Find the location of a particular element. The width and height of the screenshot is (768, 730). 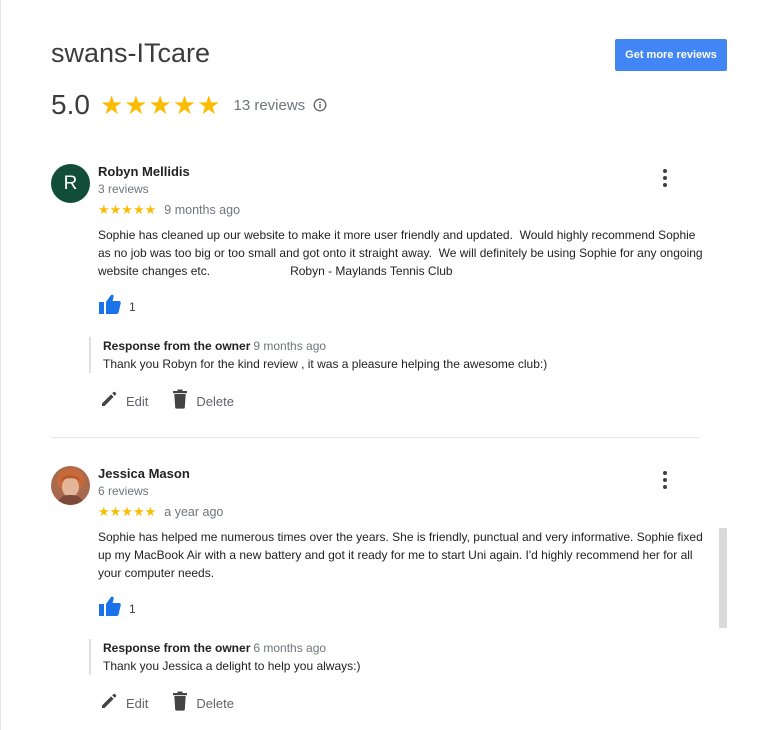

business-name: swans-ITcare is located at coordinates (131, 53).